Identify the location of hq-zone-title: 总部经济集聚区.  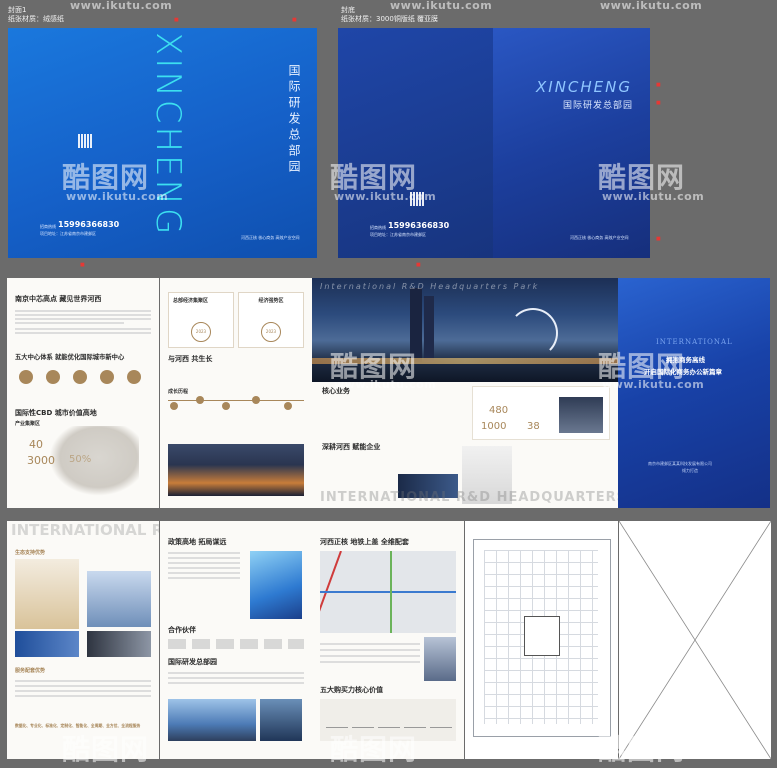
(191, 301).